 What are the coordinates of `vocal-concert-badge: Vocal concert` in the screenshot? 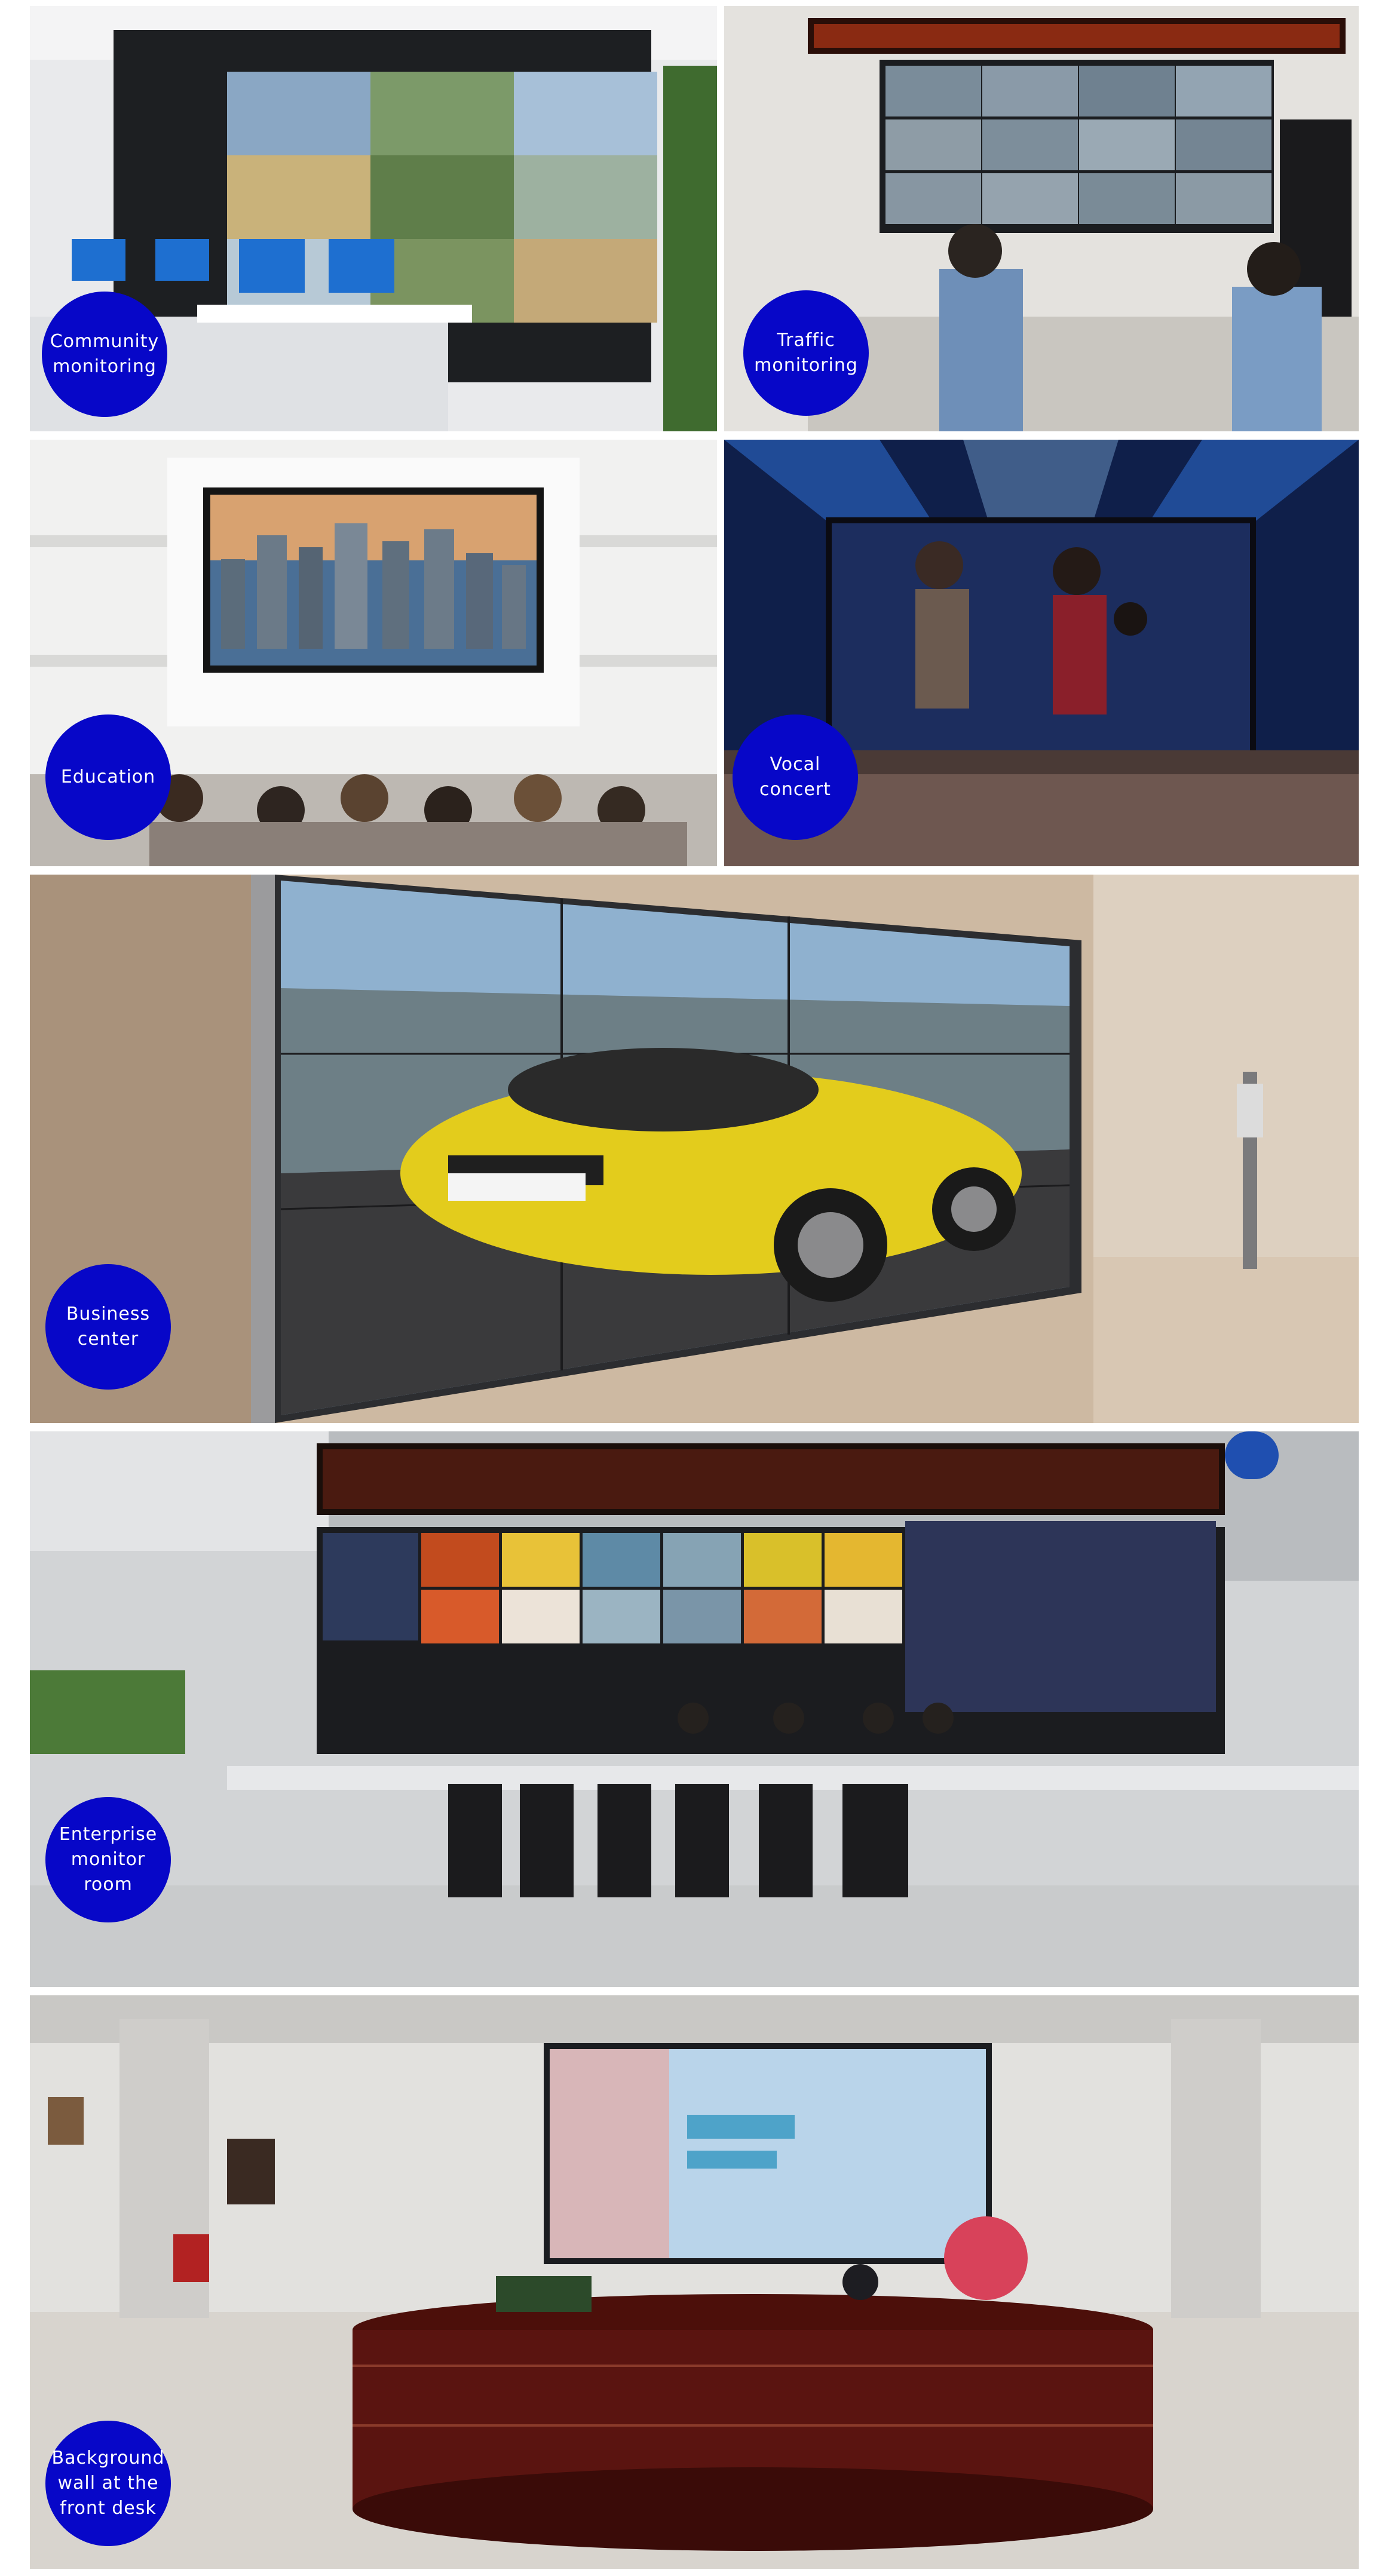 It's located at (795, 777).